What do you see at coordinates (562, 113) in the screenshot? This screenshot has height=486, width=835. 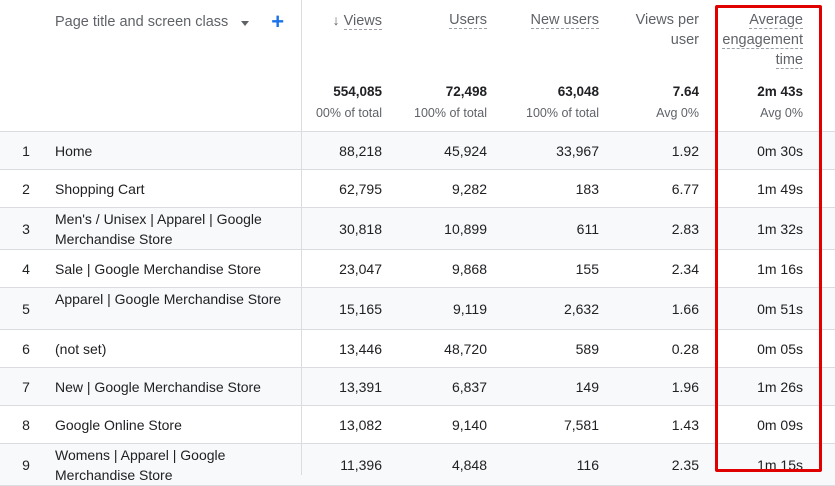 I see `subtotal-new-users: 100% of total` at bounding box center [562, 113].